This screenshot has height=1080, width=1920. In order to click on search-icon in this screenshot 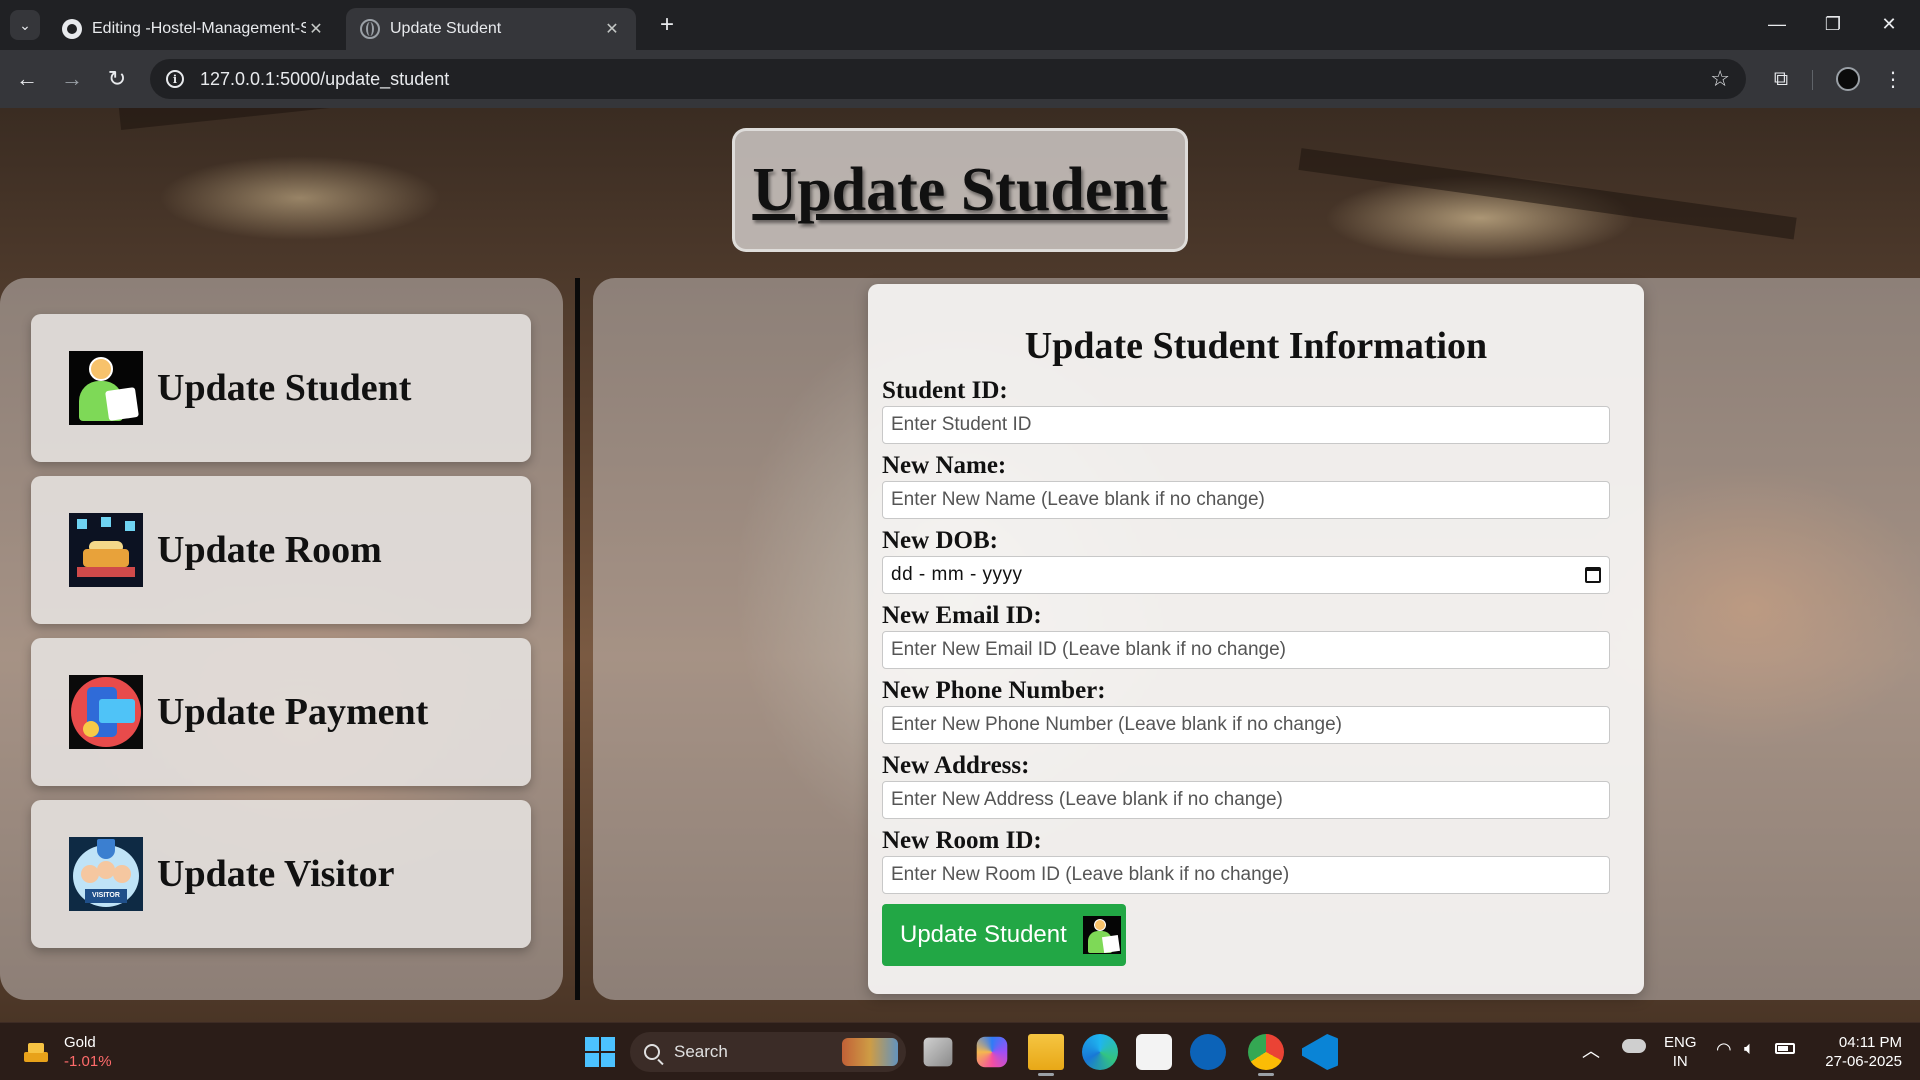, I will do `click(652, 1052)`.